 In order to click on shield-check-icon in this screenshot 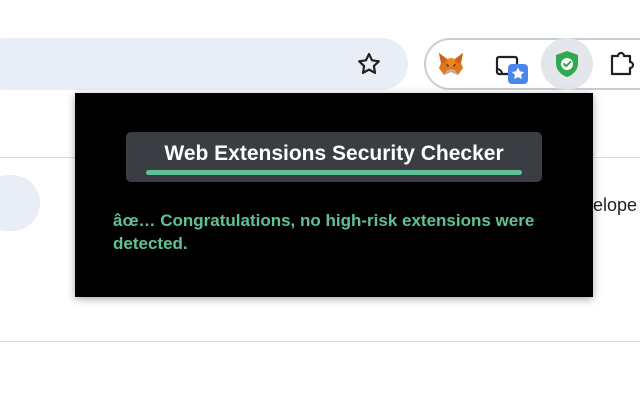, I will do `click(567, 64)`.